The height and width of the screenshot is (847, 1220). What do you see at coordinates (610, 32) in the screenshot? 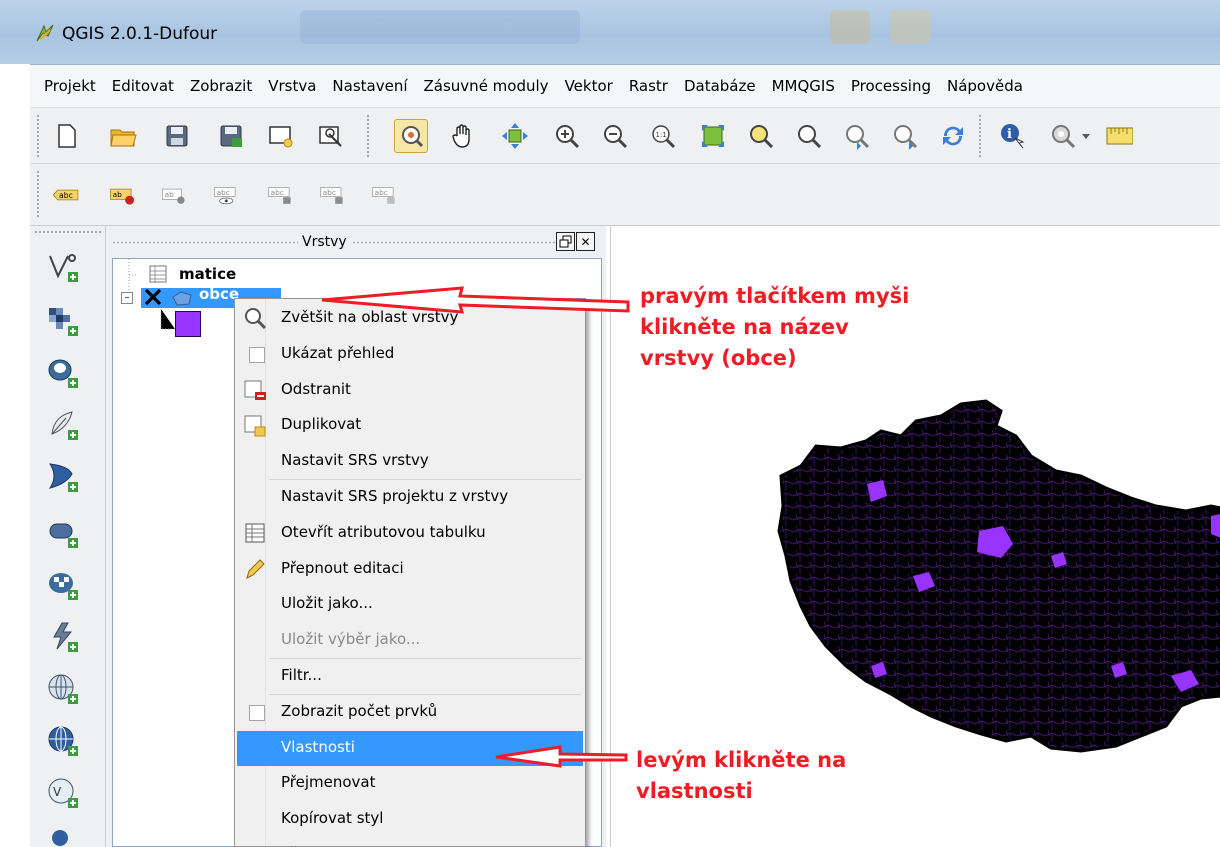
I see `window-titlebar: QGIS 2.0.1-Dufour` at bounding box center [610, 32].